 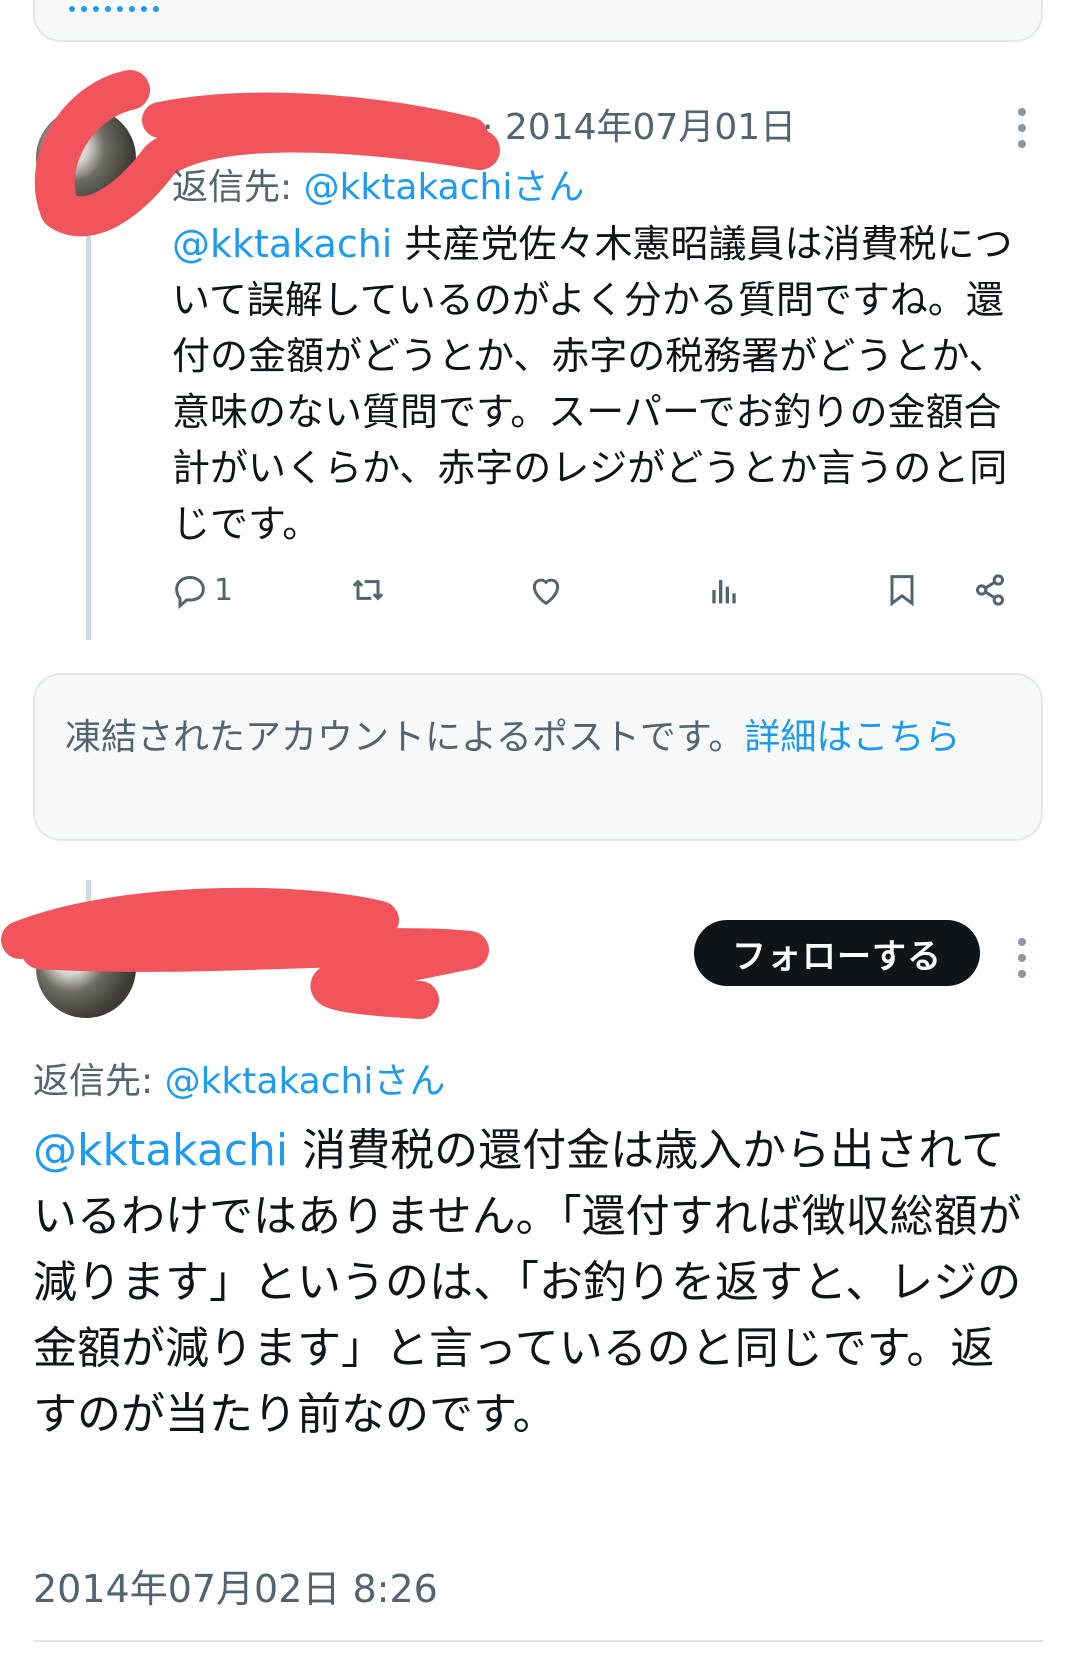 I want to click on reply-button: 1, so click(x=201, y=590).